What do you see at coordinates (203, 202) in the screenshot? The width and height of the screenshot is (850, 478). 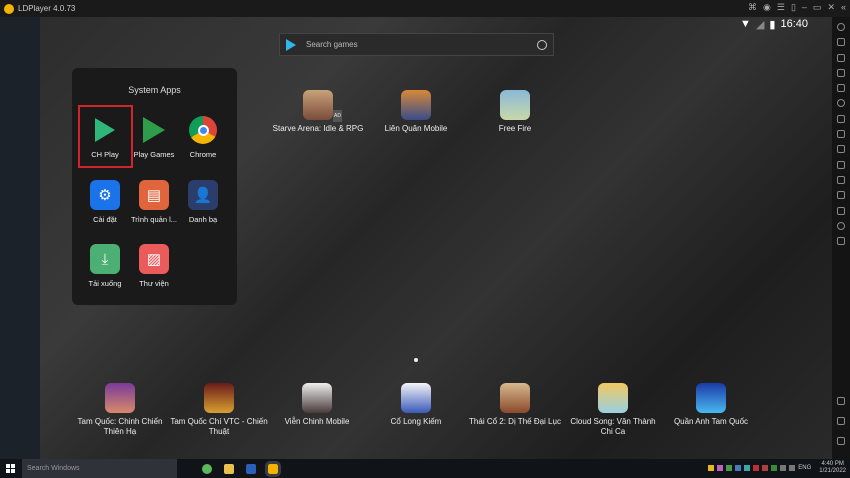 I see `app-contacts: 👤 Danh bạ` at bounding box center [203, 202].